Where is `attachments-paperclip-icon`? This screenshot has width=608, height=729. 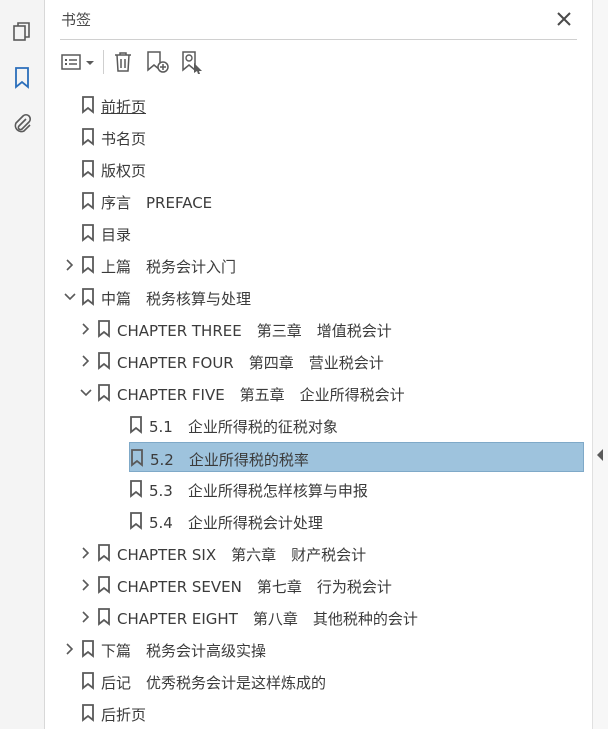 attachments-paperclip-icon is located at coordinates (22, 124).